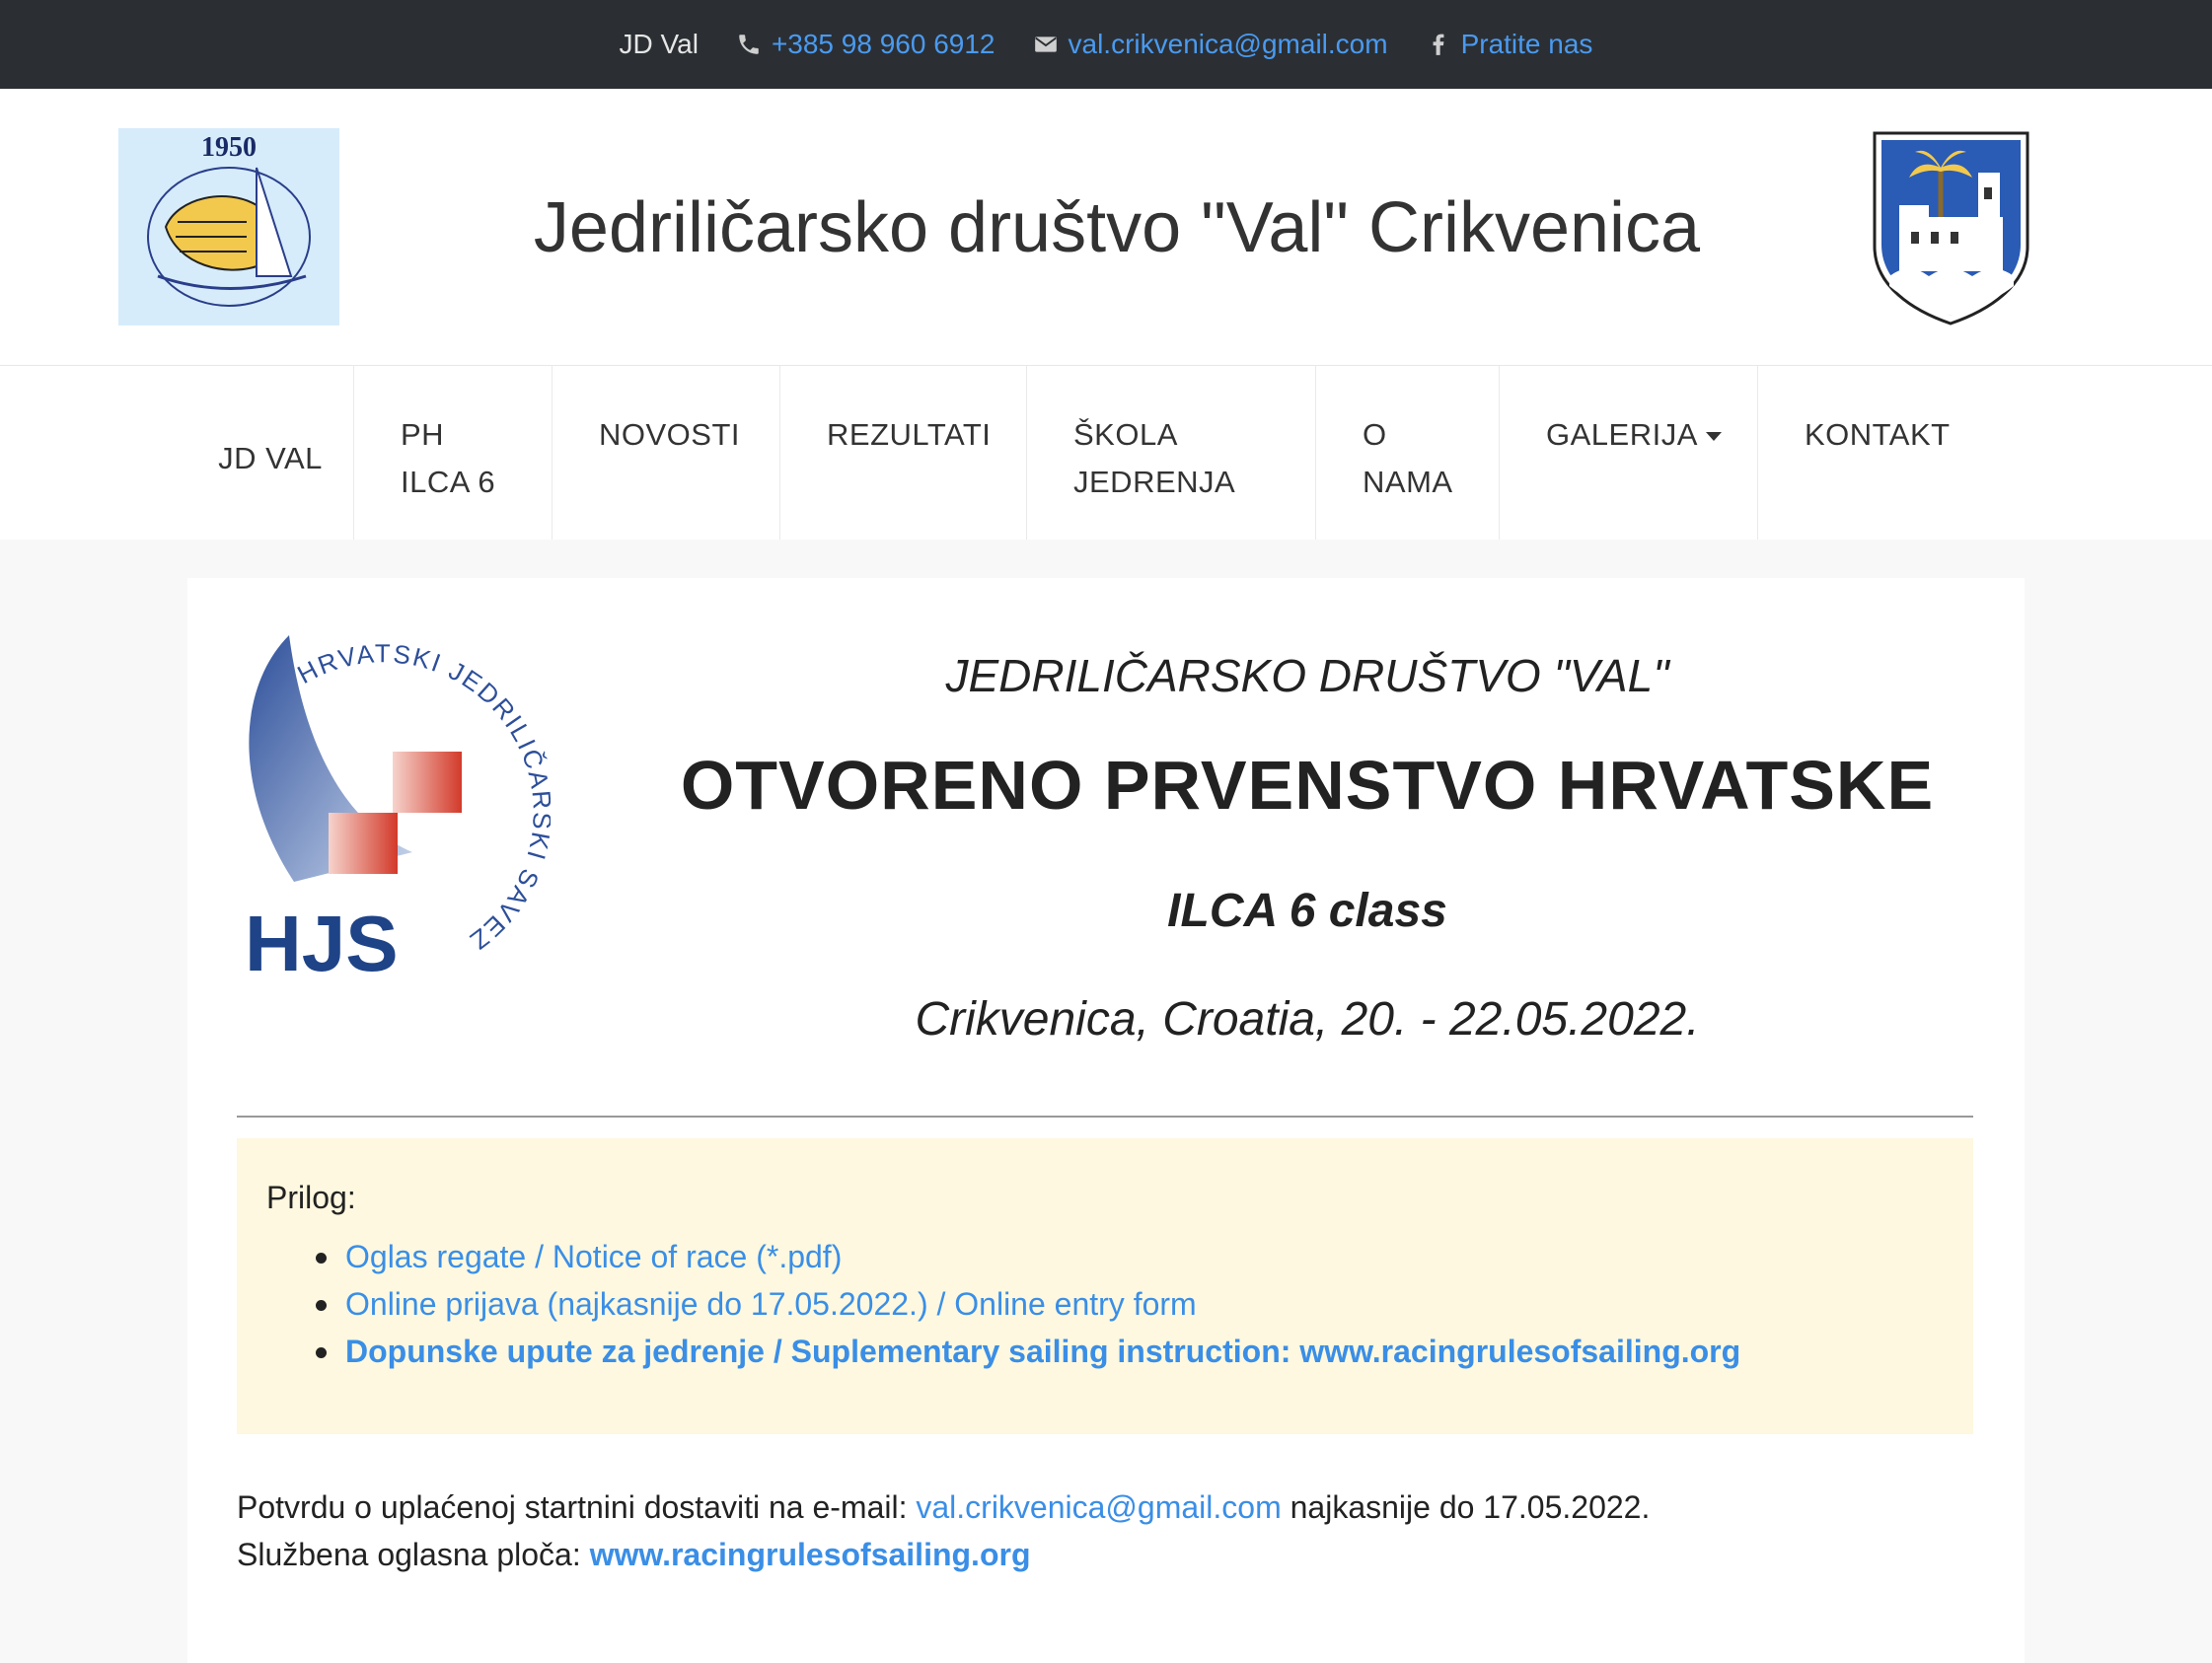  I want to click on nav-item-ph-ilca6: PH ILCA 6, so click(453, 453).